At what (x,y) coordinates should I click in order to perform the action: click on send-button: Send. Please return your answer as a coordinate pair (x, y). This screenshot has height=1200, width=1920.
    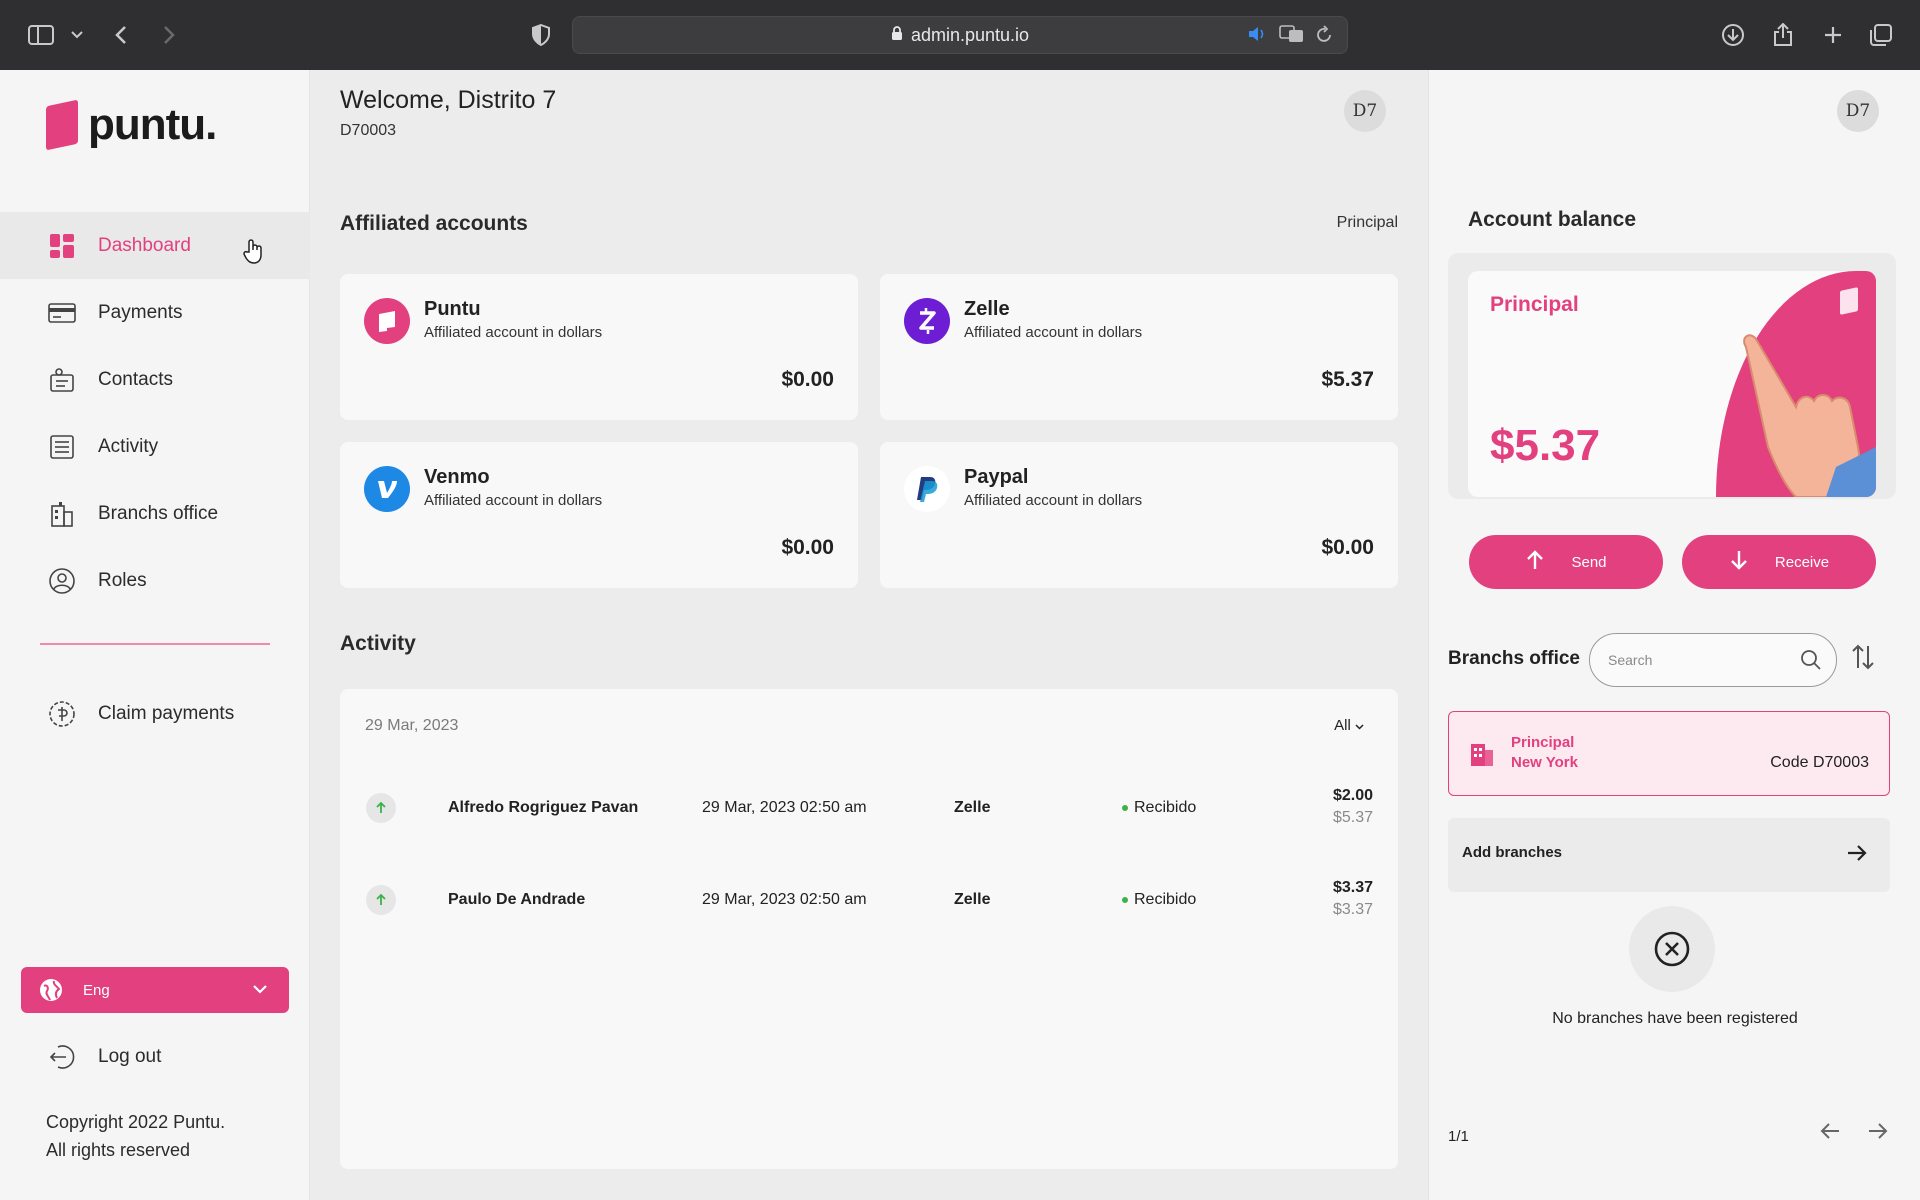
    Looking at the image, I should click on (1566, 562).